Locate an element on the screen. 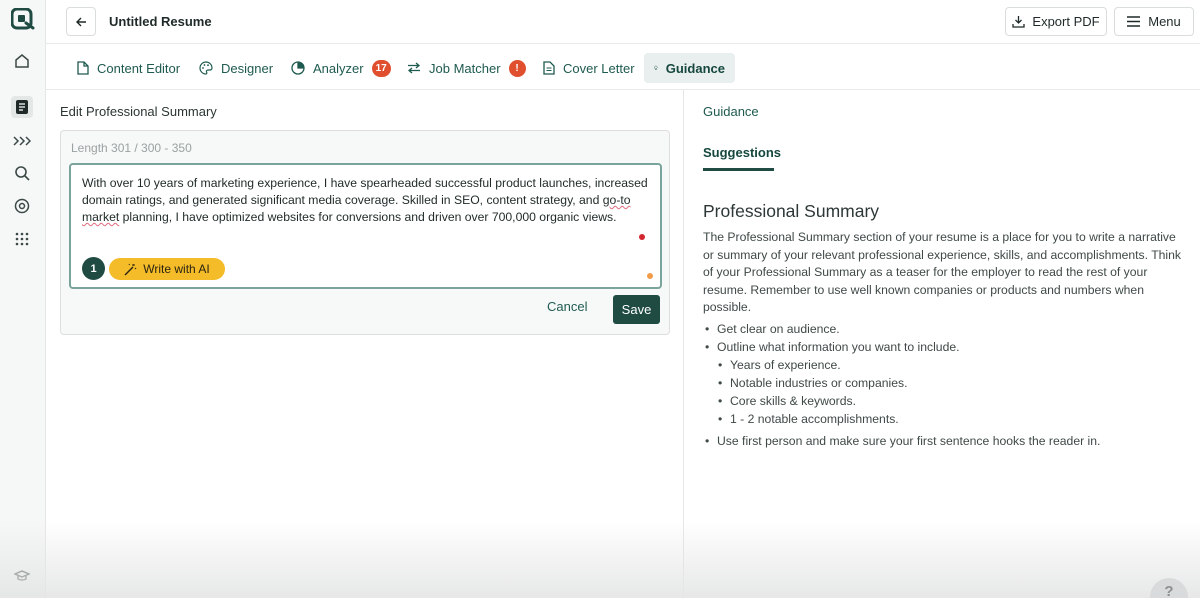  download-icon is located at coordinates (1019, 22).